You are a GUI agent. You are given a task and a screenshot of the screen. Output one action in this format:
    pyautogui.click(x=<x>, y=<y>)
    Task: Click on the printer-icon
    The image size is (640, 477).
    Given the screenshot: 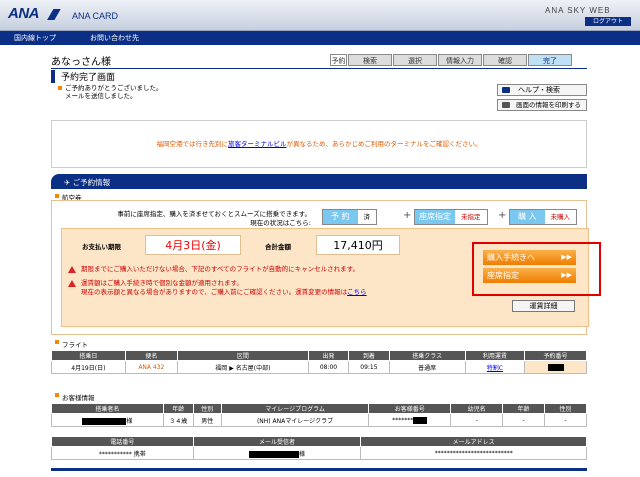 What is the action you would take?
    pyautogui.click(x=506, y=105)
    